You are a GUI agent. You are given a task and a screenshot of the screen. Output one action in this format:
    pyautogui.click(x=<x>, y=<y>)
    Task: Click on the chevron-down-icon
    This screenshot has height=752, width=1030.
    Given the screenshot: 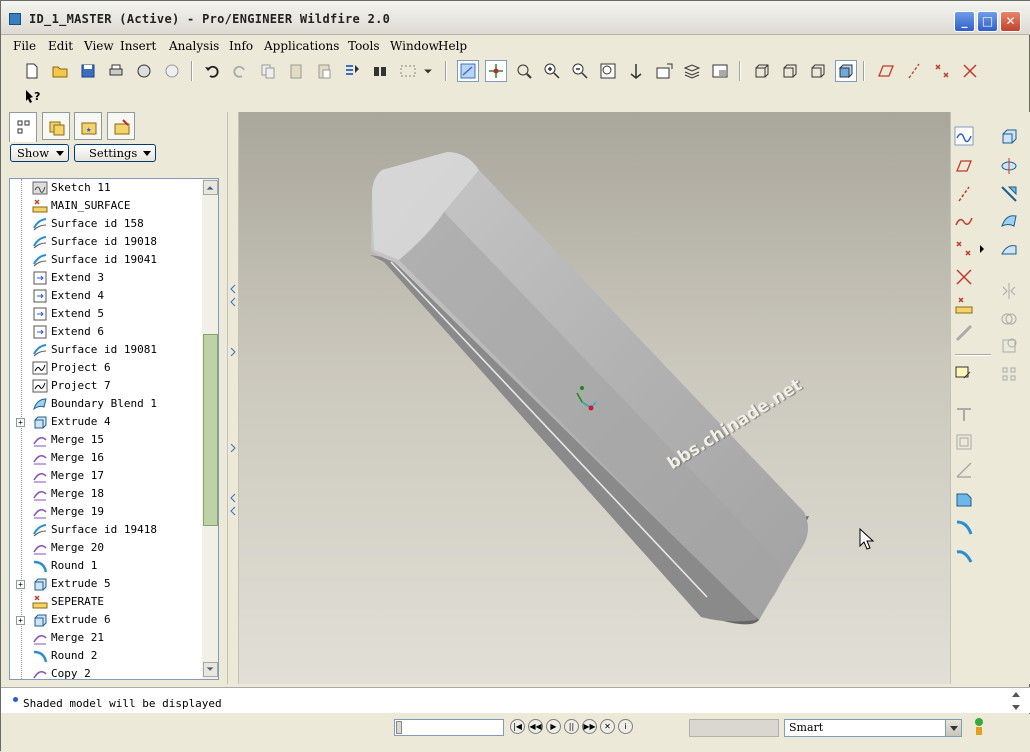 What is the action you would take?
    pyautogui.click(x=953, y=728)
    